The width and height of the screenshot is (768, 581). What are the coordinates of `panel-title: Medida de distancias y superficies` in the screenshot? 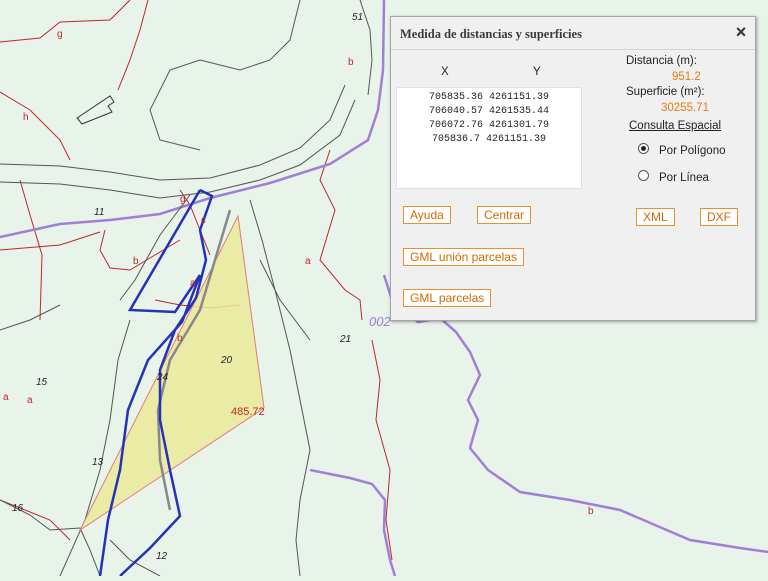 It's located at (491, 34).